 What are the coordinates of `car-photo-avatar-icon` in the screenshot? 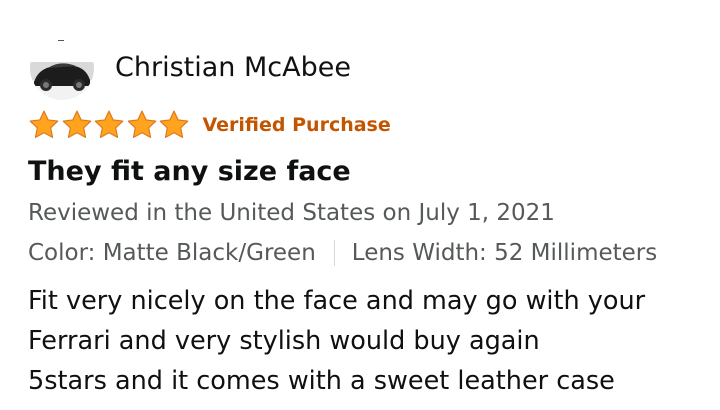 It's located at (62, 68).